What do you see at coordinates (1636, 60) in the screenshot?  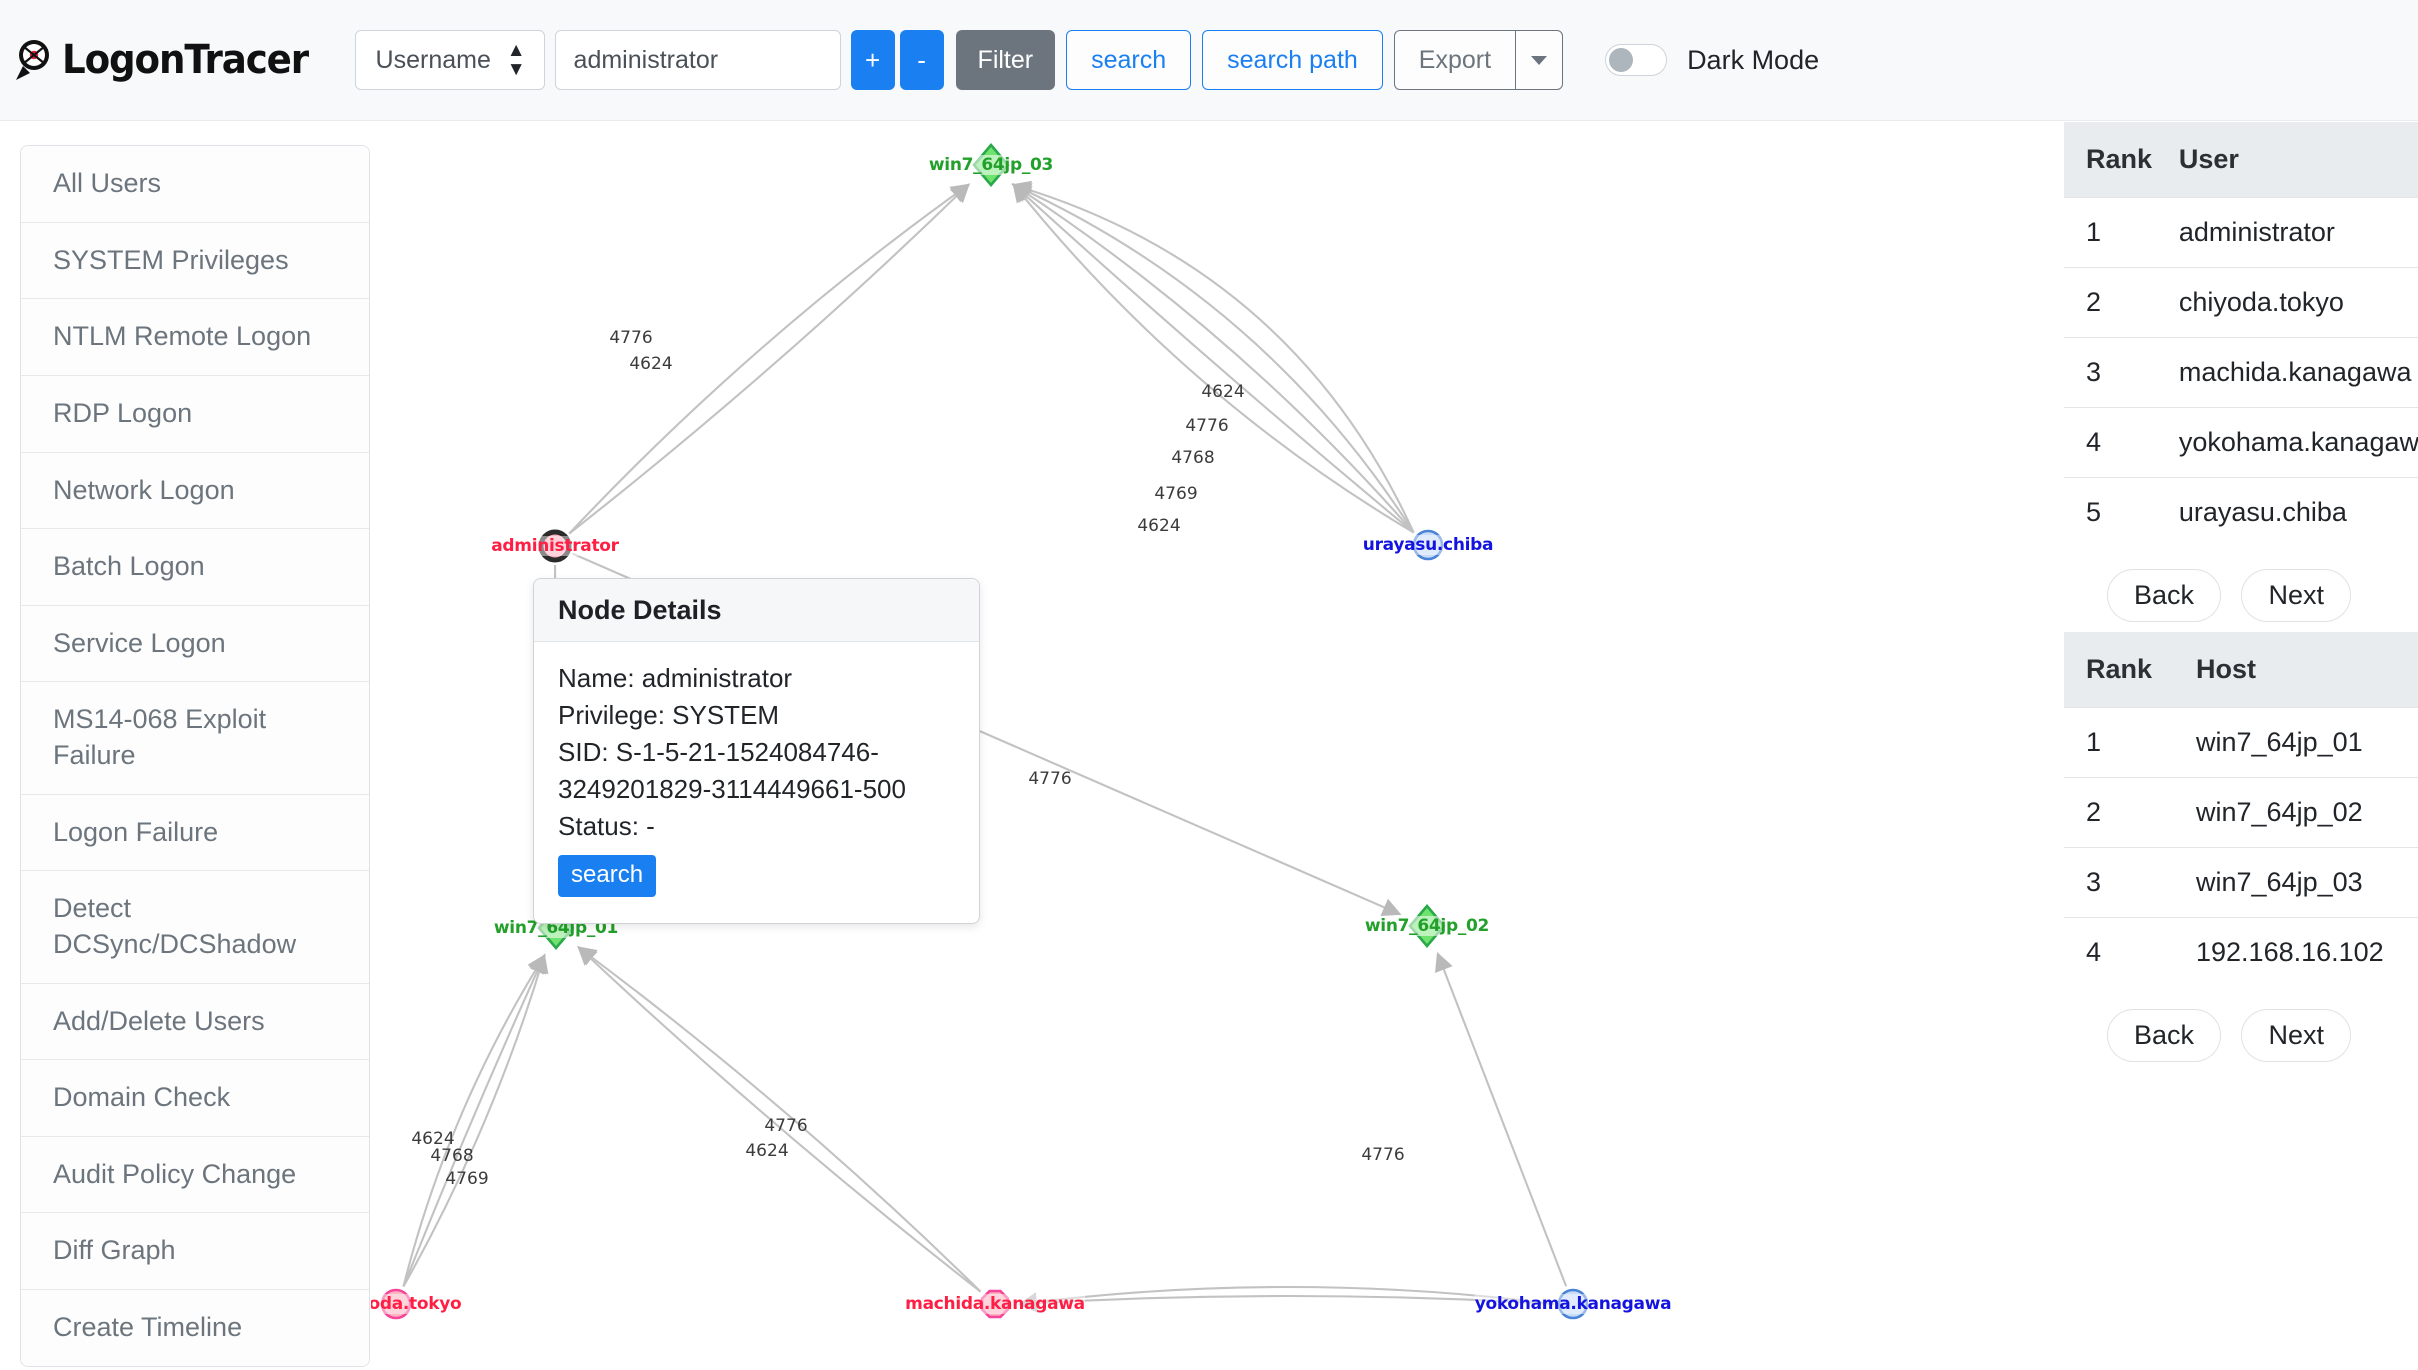 I see `dark-mode-toggle` at bounding box center [1636, 60].